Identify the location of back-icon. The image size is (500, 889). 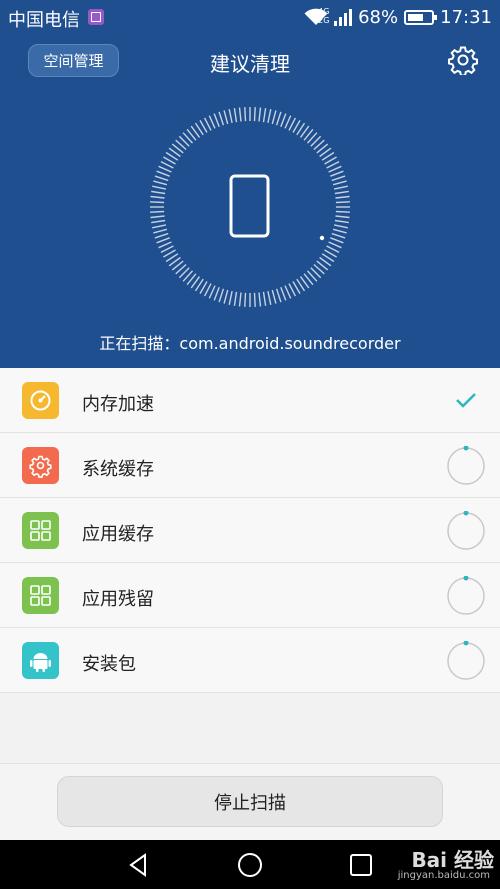
(139, 865).